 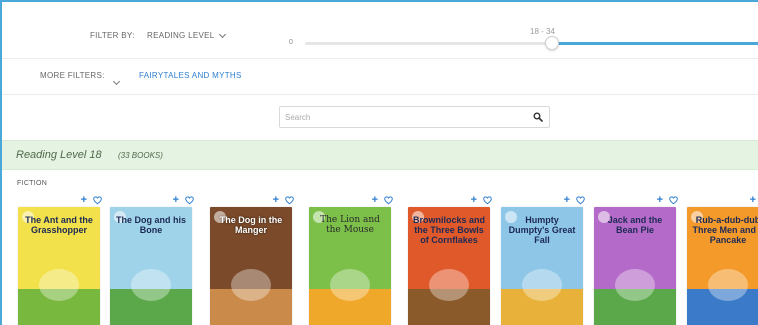 I want to click on book-cover: The Lion and the Mouse, so click(x=350, y=266).